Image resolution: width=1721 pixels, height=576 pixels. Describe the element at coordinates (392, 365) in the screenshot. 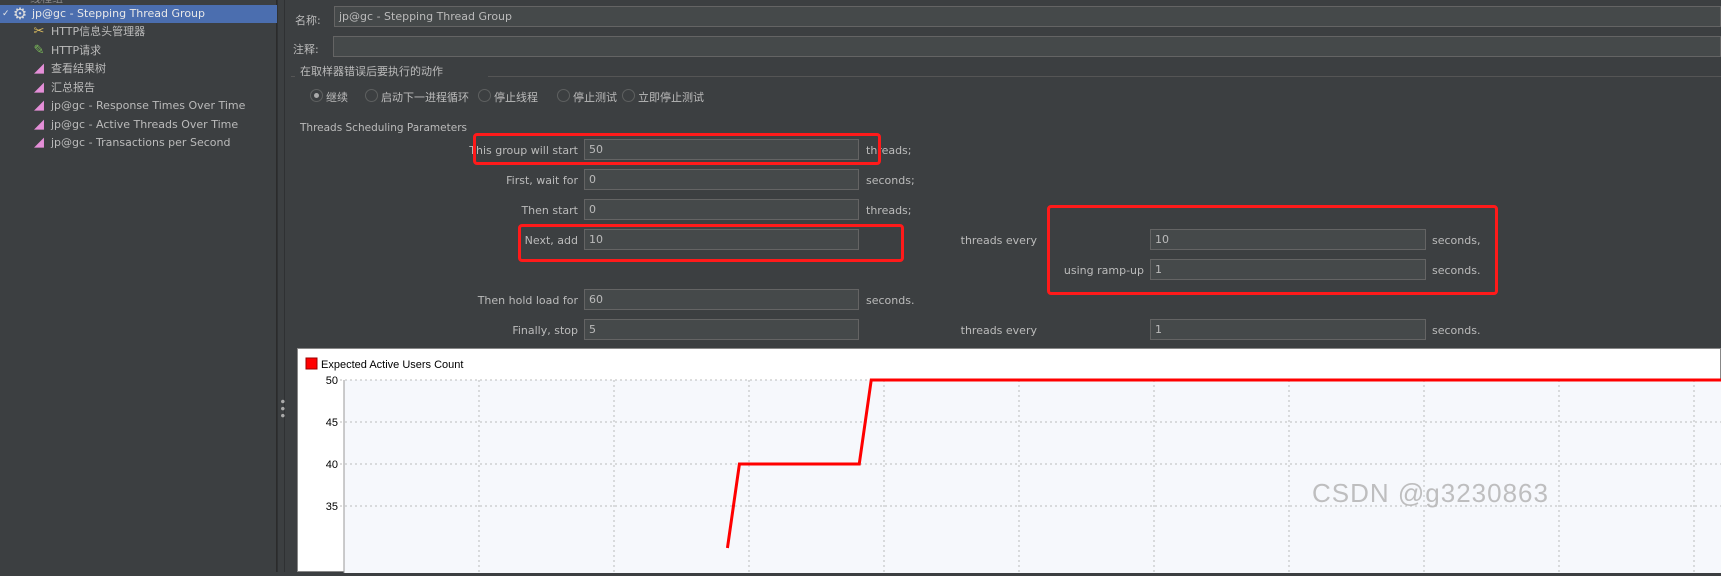

I see `legend-label: Expected Active Users Count` at that location.